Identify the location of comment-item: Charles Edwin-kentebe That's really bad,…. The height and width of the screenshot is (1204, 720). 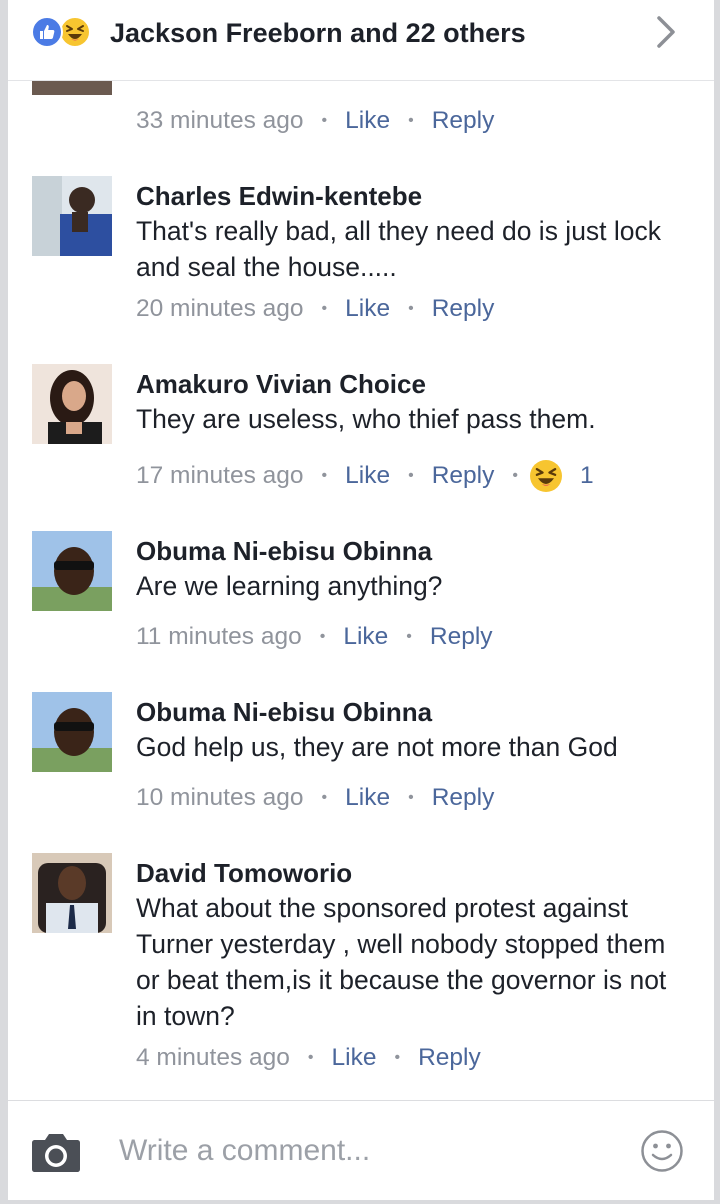
(361, 253).